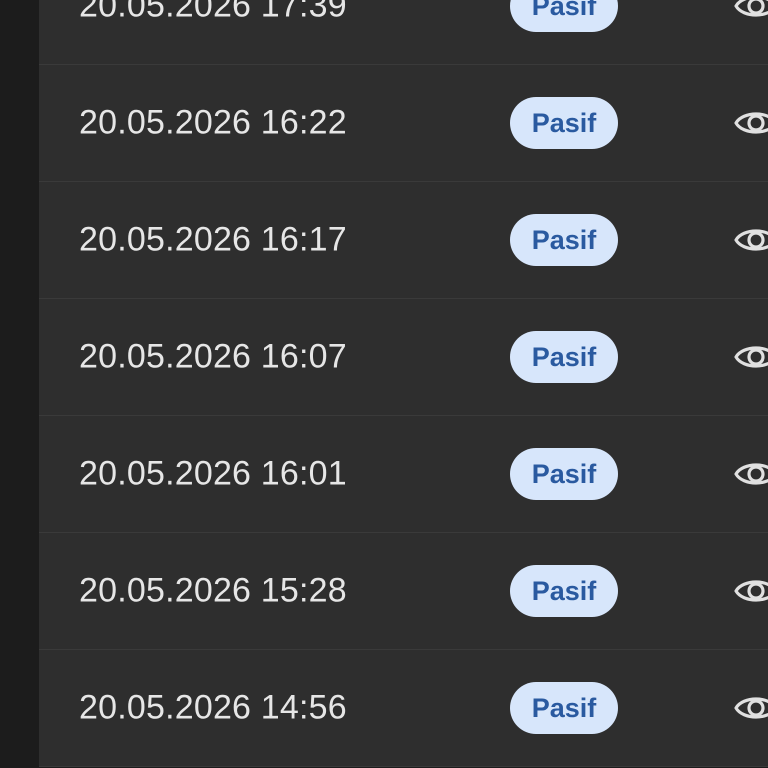  Describe the element at coordinates (403, 240) in the screenshot. I see `list-item: 20.05.2026 16:17 Pasif` at that location.